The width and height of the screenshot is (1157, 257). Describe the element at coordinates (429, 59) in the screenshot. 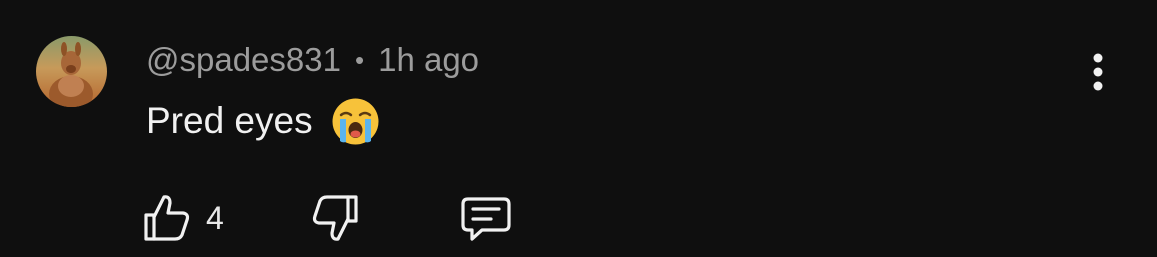

I see `timestamp: 1h ago` at that location.